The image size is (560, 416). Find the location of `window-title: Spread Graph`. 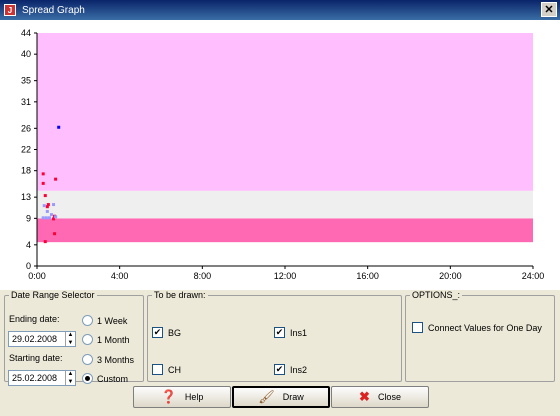

window-title: Spread Graph is located at coordinates (53, 10).